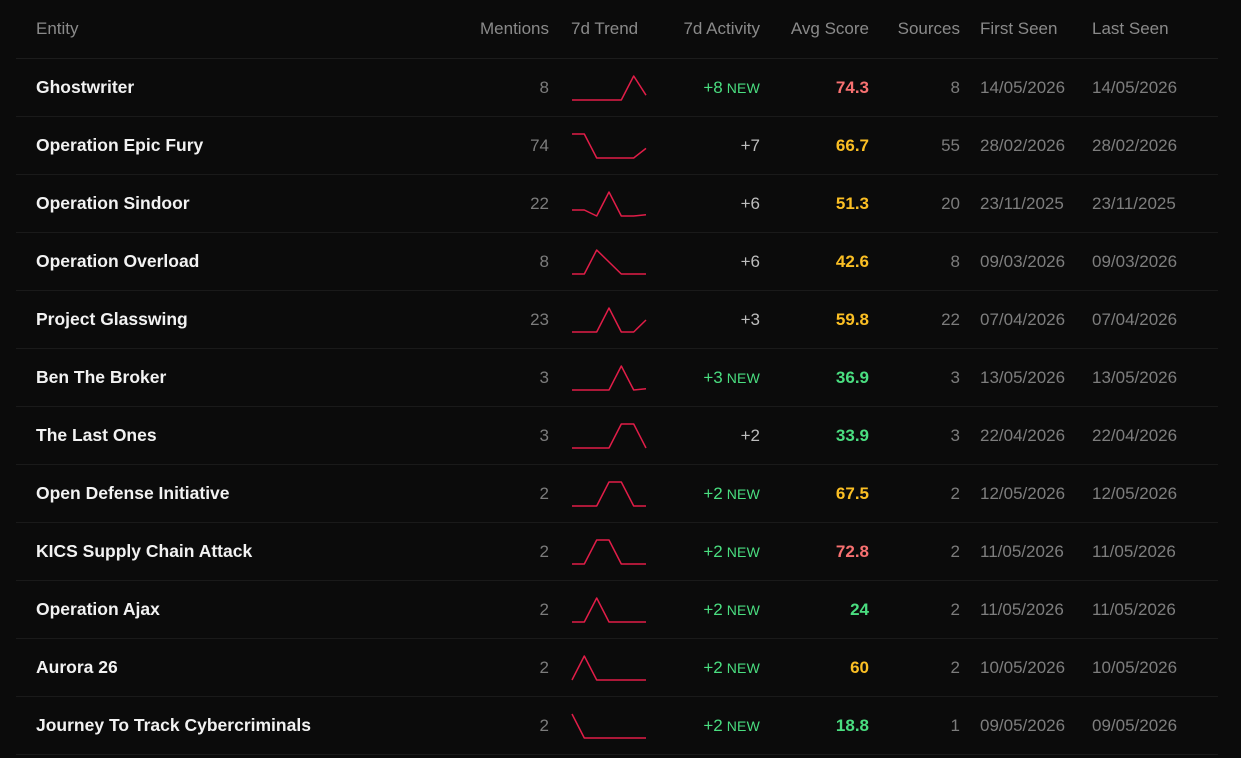  What do you see at coordinates (1143, 725) in the screenshot?
I see `last-seen-date: 09/05/2026` at bounding box center [1143, 725].